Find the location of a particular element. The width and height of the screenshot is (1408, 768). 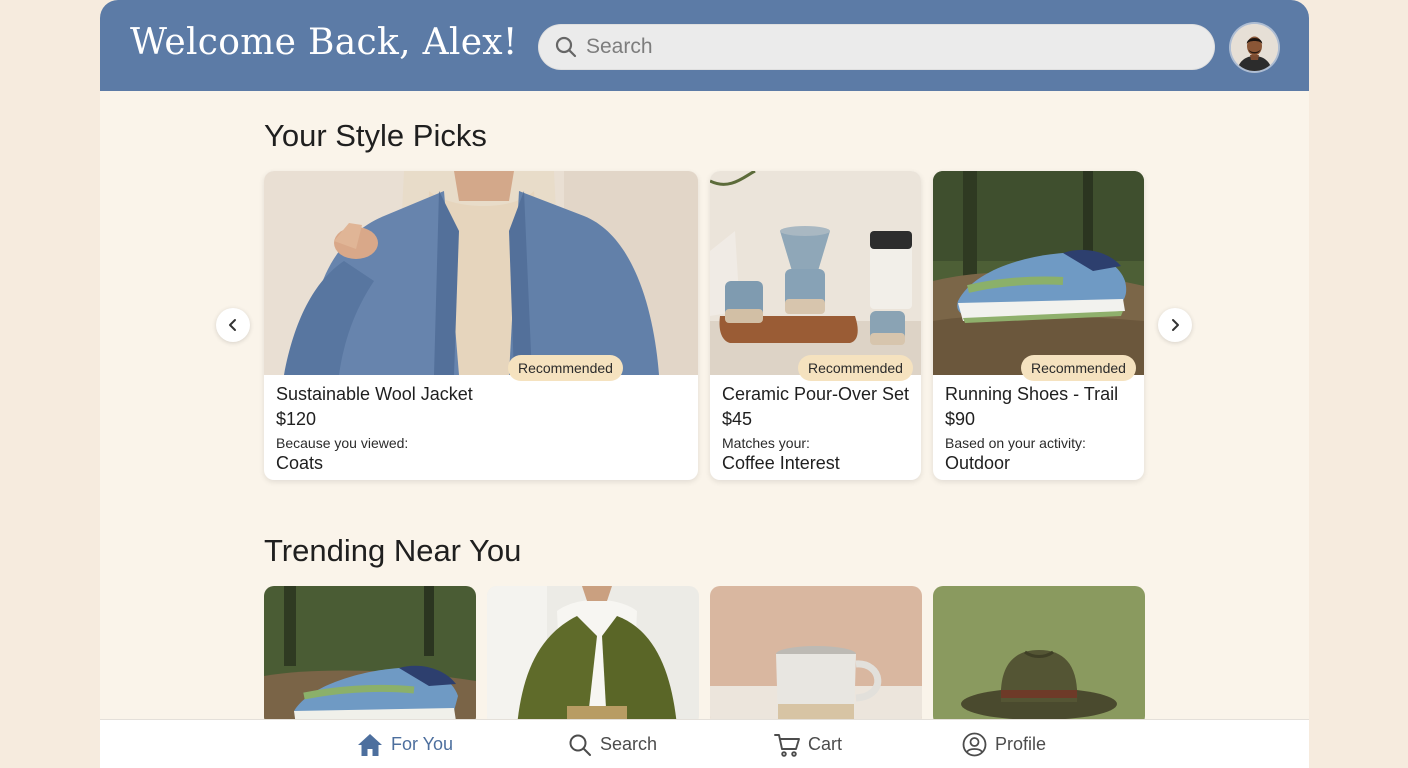

product-price: $120 is located at coordinates (296, 419).